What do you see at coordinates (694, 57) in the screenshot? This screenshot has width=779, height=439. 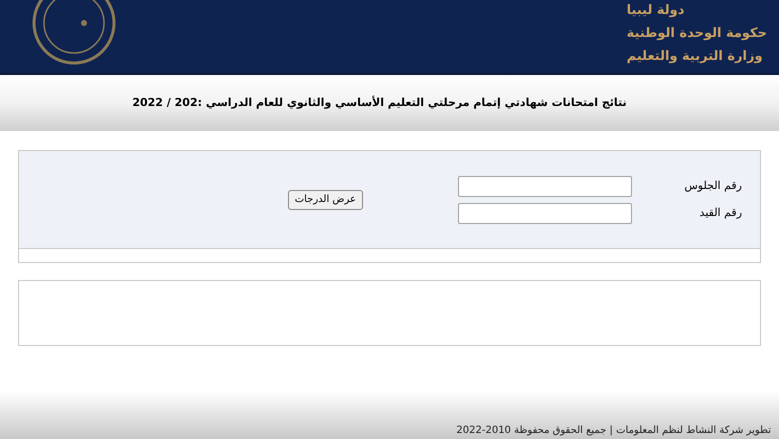 I see `header-text: وزارة التربية والتعليم` at bounding box center [694, 57].